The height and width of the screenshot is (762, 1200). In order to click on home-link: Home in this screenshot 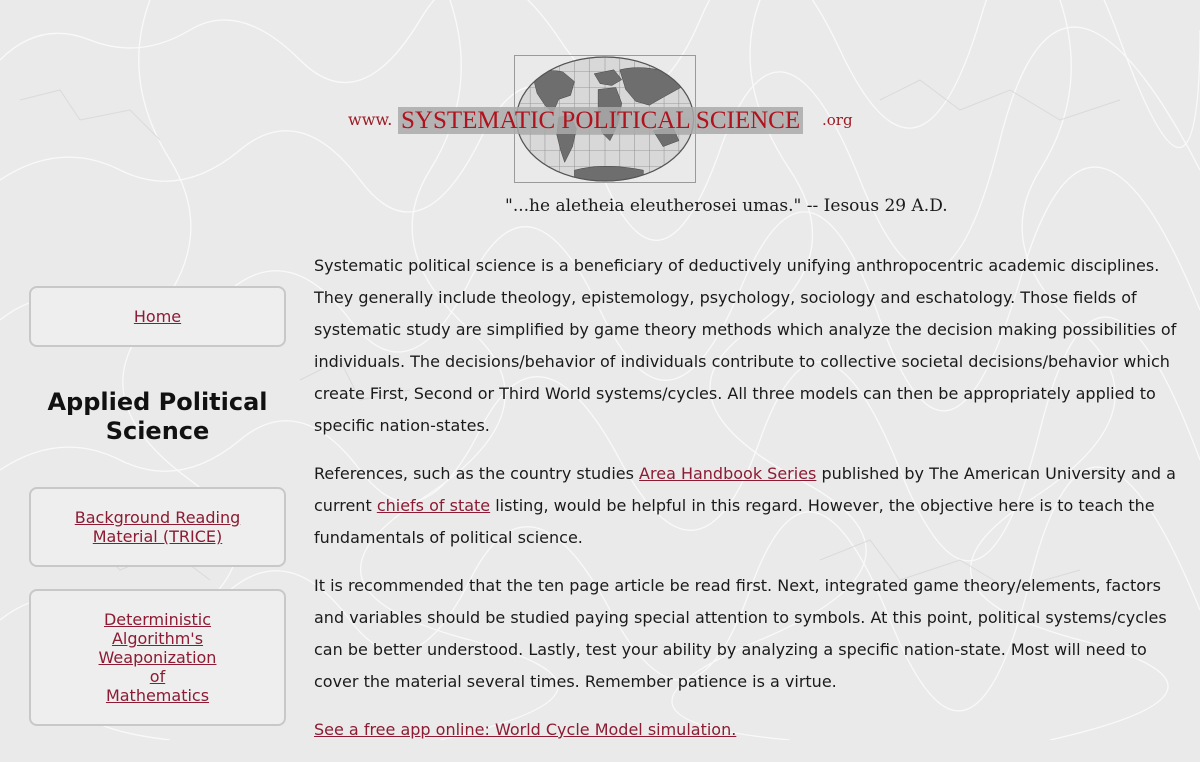, I will do `click(157, 316)`.